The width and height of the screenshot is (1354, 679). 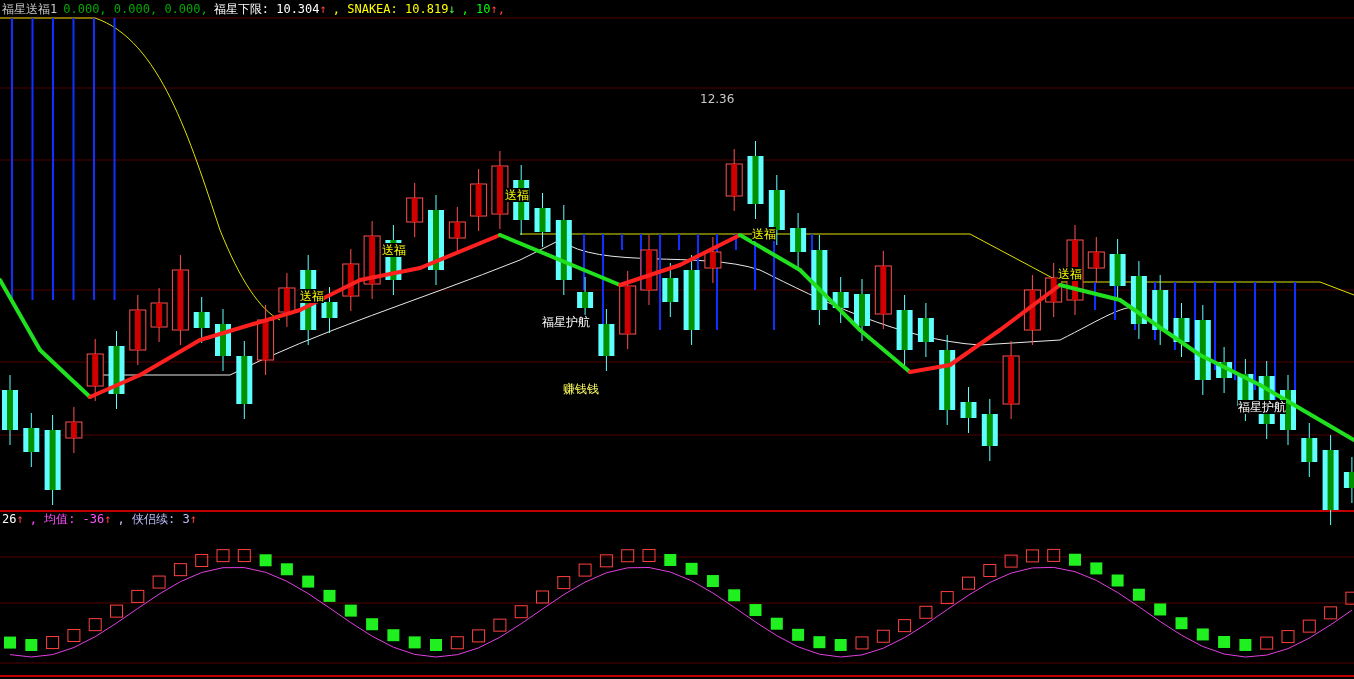 I want to click on legend-text: 26, so click(x=9, y=519).